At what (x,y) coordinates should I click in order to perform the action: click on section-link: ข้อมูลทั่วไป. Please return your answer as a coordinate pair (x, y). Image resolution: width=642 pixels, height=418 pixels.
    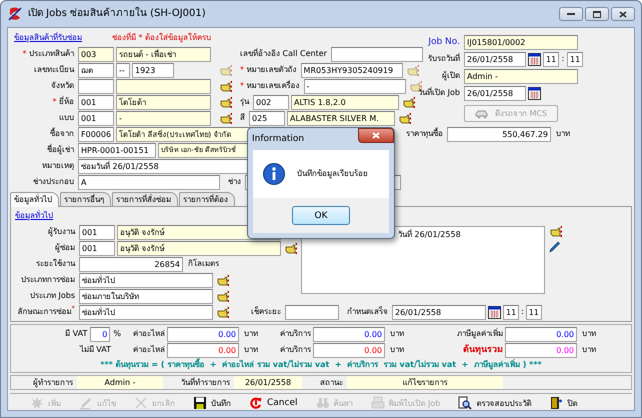
    Looking at the image, I should click on (34, 216).